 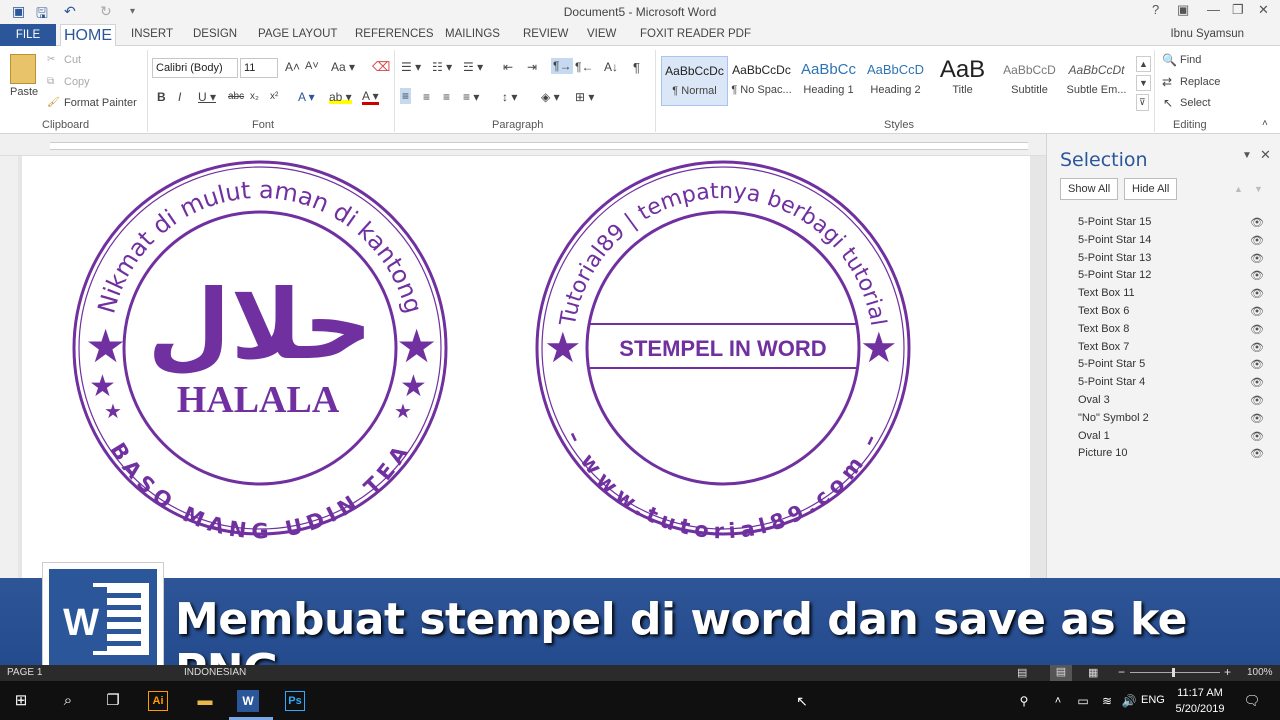 I want to click on superscript-icon: x², so click(x=274, y=96).